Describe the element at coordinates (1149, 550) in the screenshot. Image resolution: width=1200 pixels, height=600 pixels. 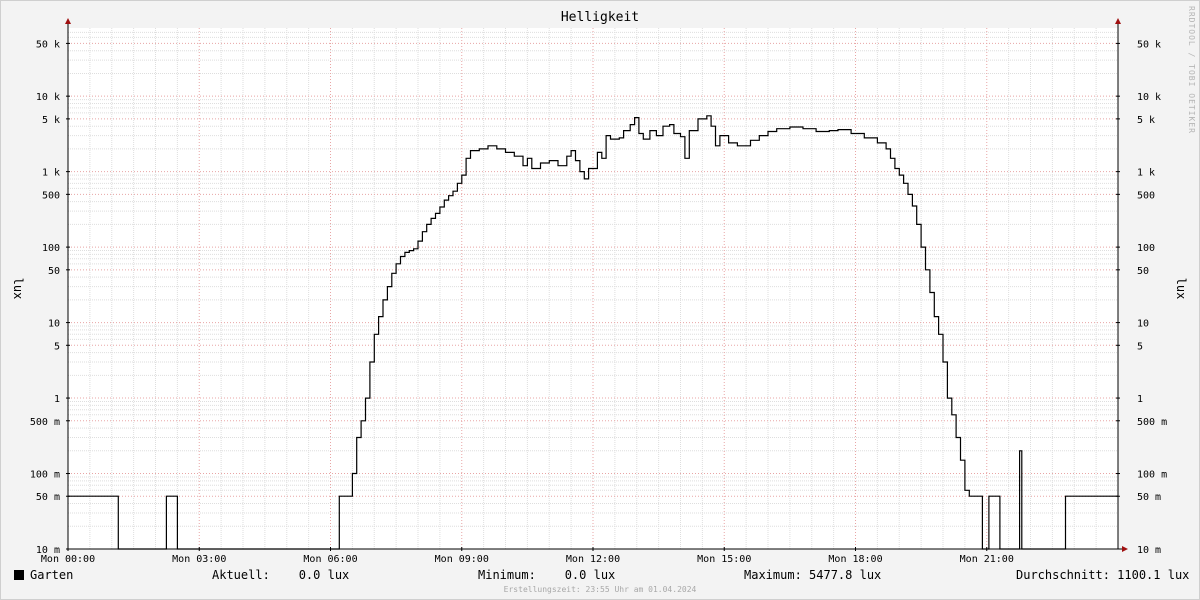
I see `y-tick-label-right: 10 m` at that location.